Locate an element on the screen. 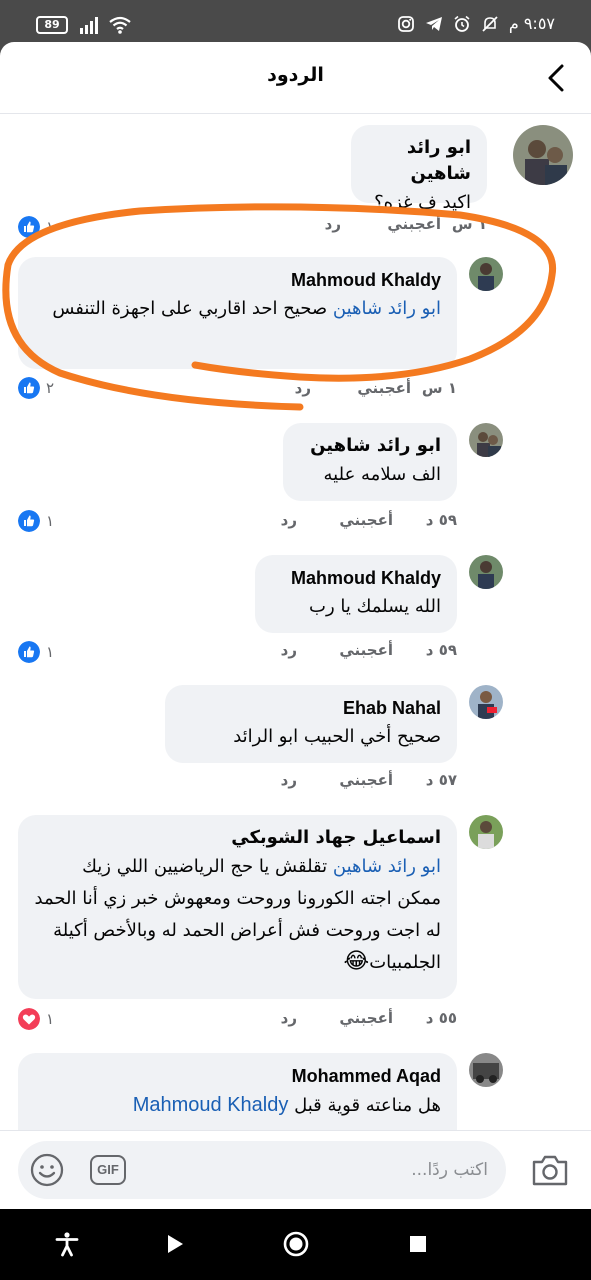 This screenshot has width=591, height=1280. mention-link: Mahmoud Khaldy is located at coordinates (211, 1105).